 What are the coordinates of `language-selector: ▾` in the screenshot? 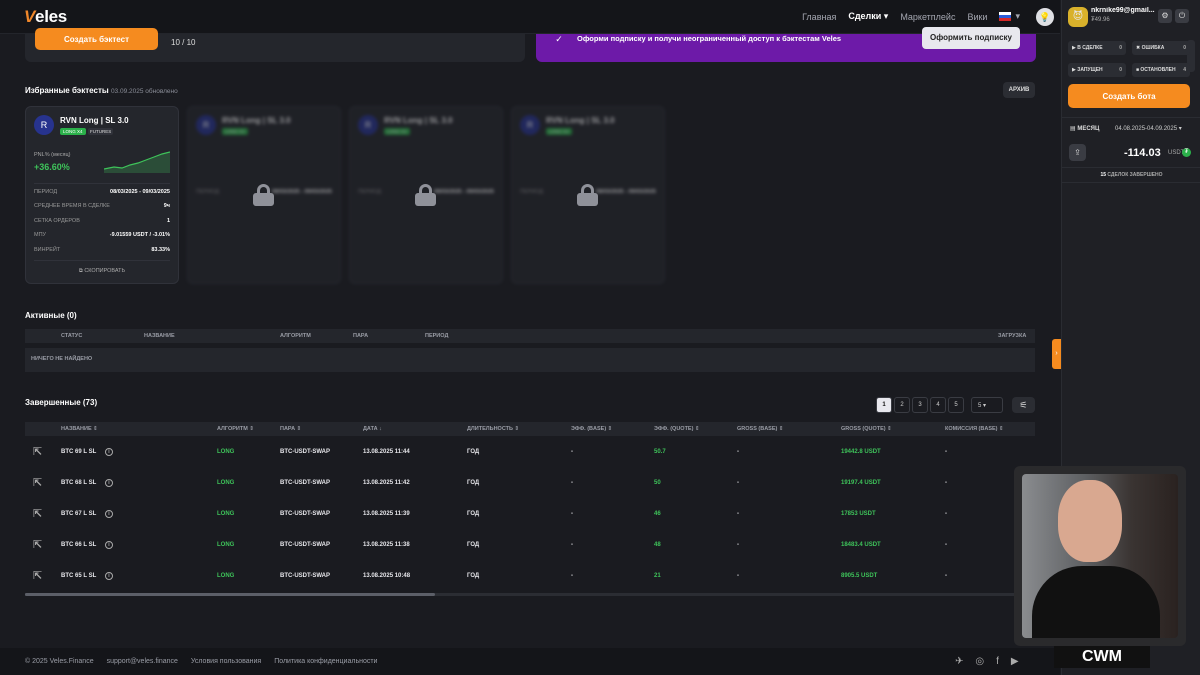 It's located at (1009, 16).